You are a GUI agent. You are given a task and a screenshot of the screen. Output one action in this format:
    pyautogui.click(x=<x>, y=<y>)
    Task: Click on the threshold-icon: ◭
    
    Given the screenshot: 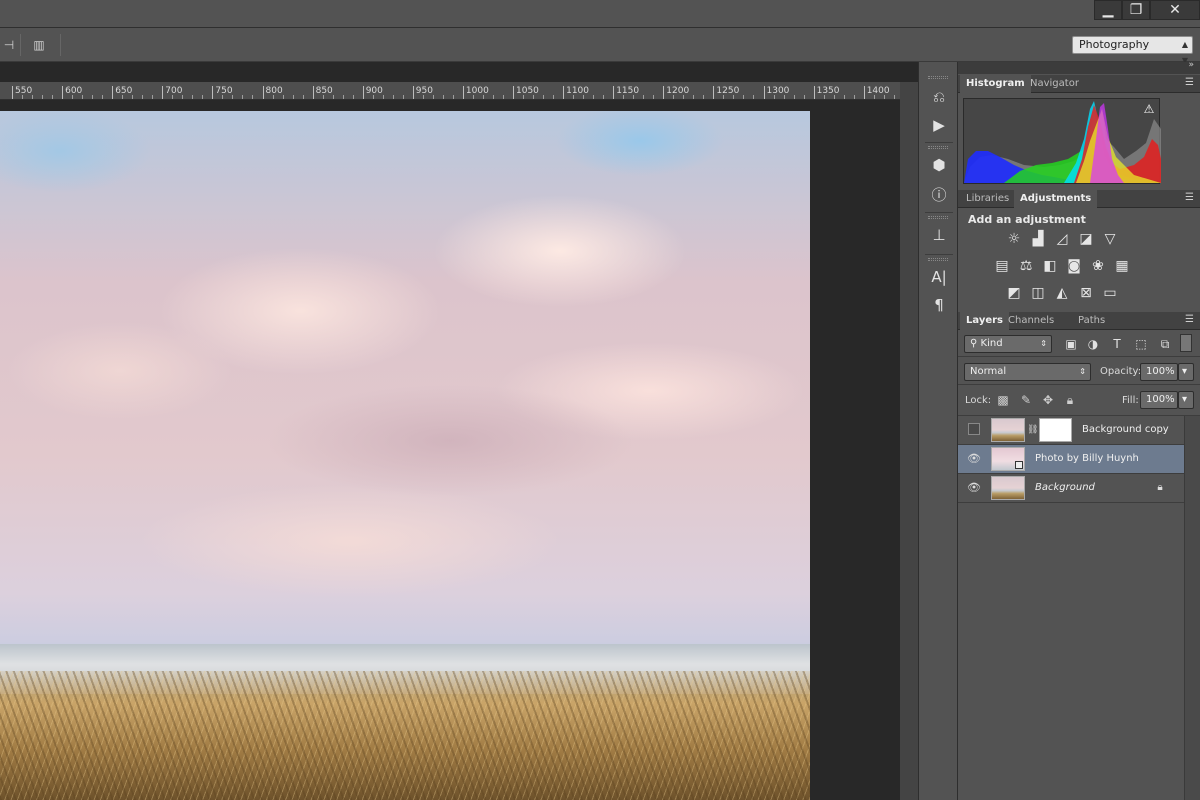 What is the action you would take?
    pyautogui.click(x=1062, y=293)
    